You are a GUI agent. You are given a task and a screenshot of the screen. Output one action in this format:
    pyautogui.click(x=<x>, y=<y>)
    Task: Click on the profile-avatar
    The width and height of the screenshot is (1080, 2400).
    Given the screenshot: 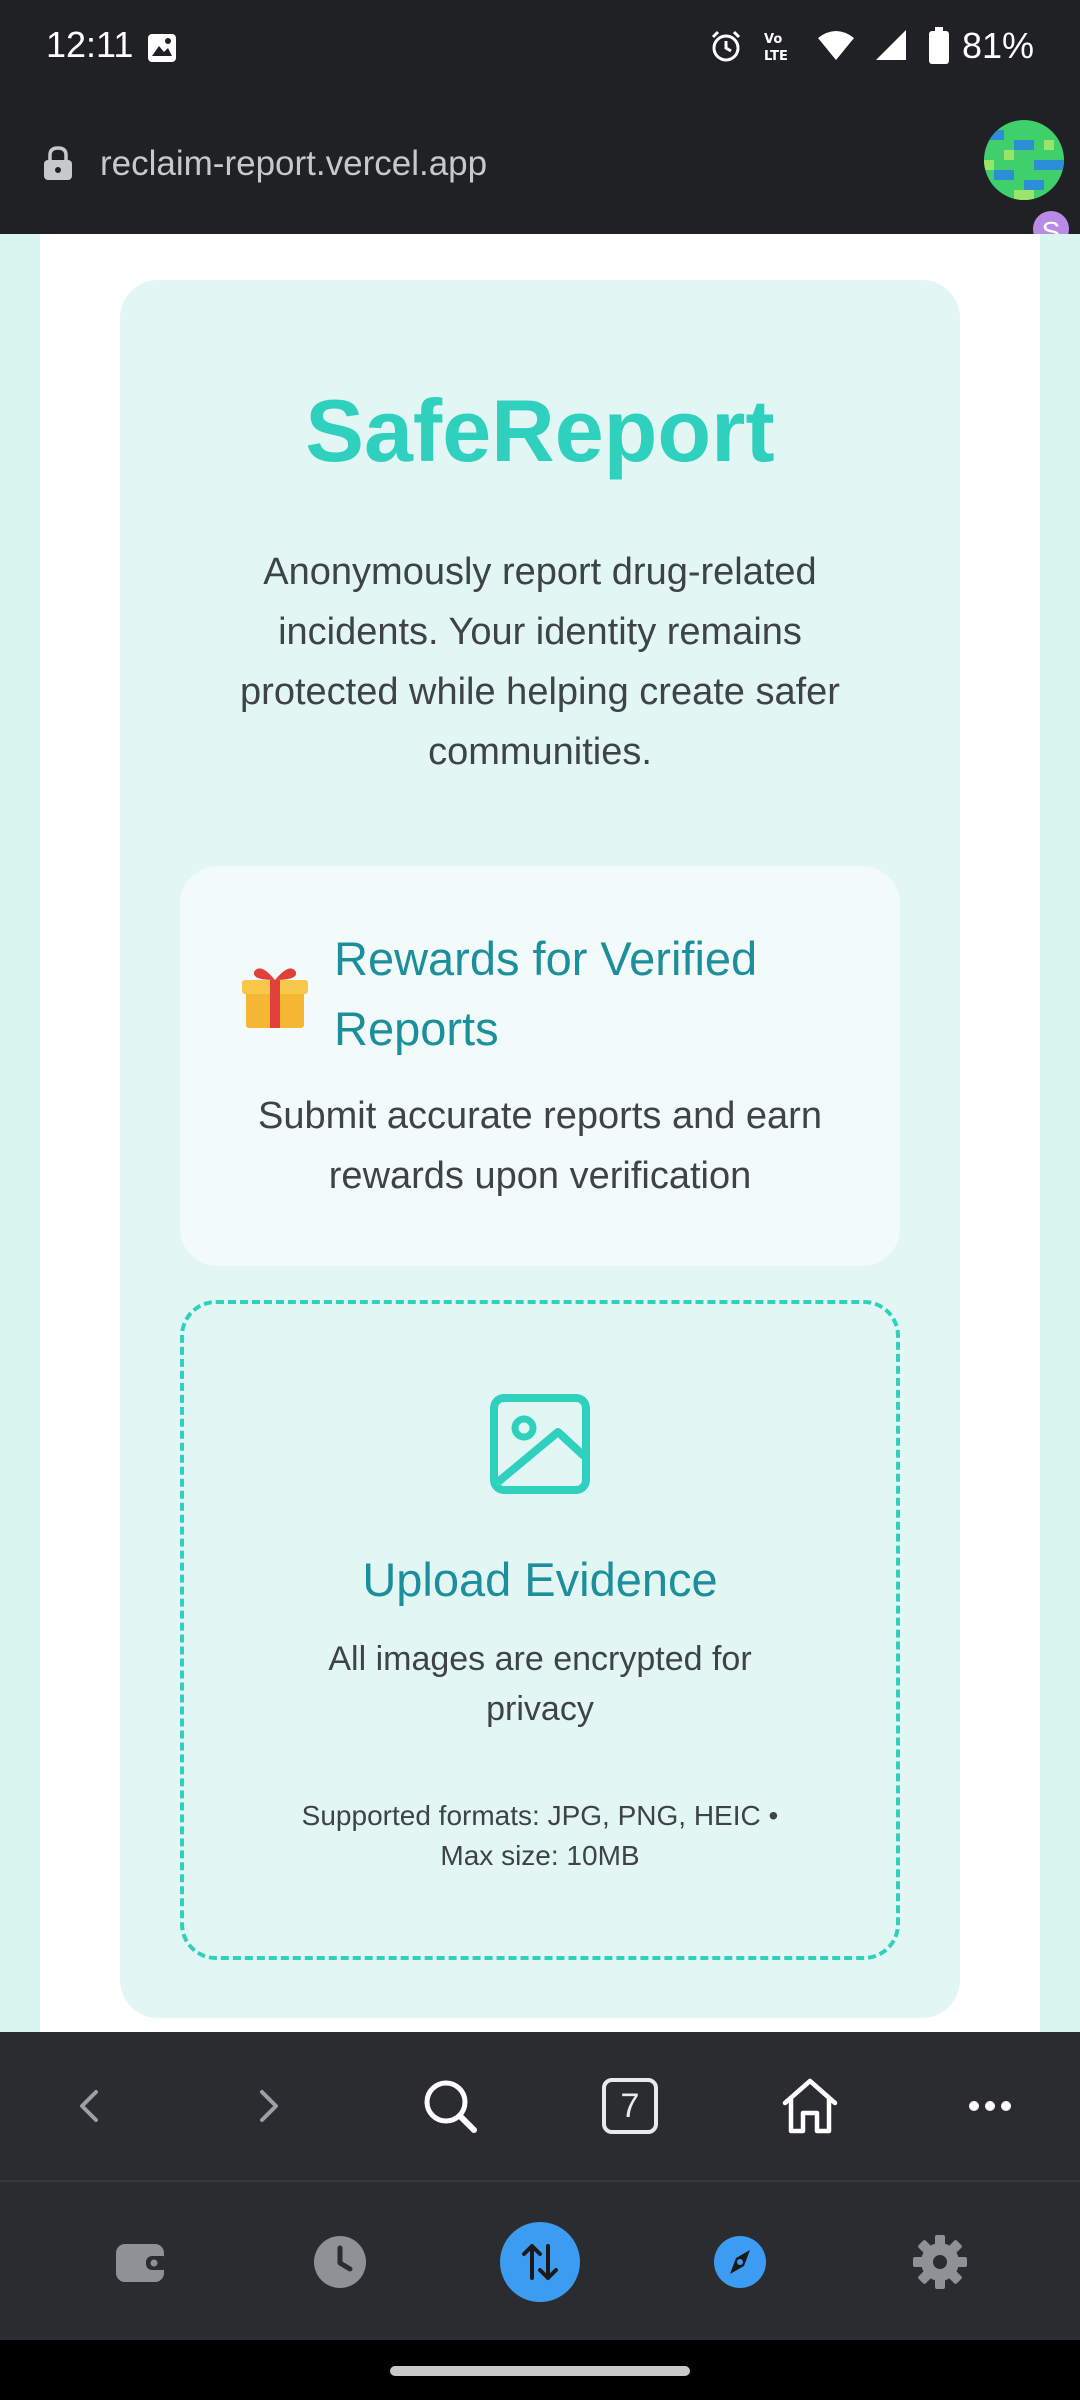 What is the action you would take?
    pyautogui.click(x=1024, y=160)
    